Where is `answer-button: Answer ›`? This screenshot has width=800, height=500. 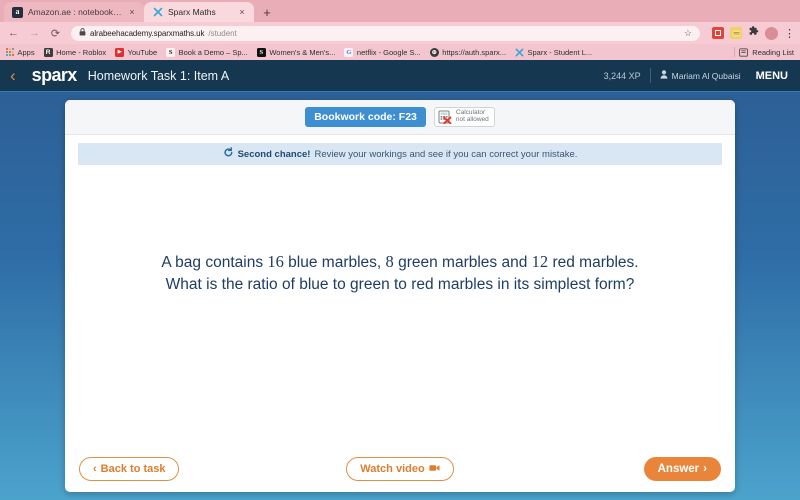 answer-button: Answer › is located at coordinates (682, 469).